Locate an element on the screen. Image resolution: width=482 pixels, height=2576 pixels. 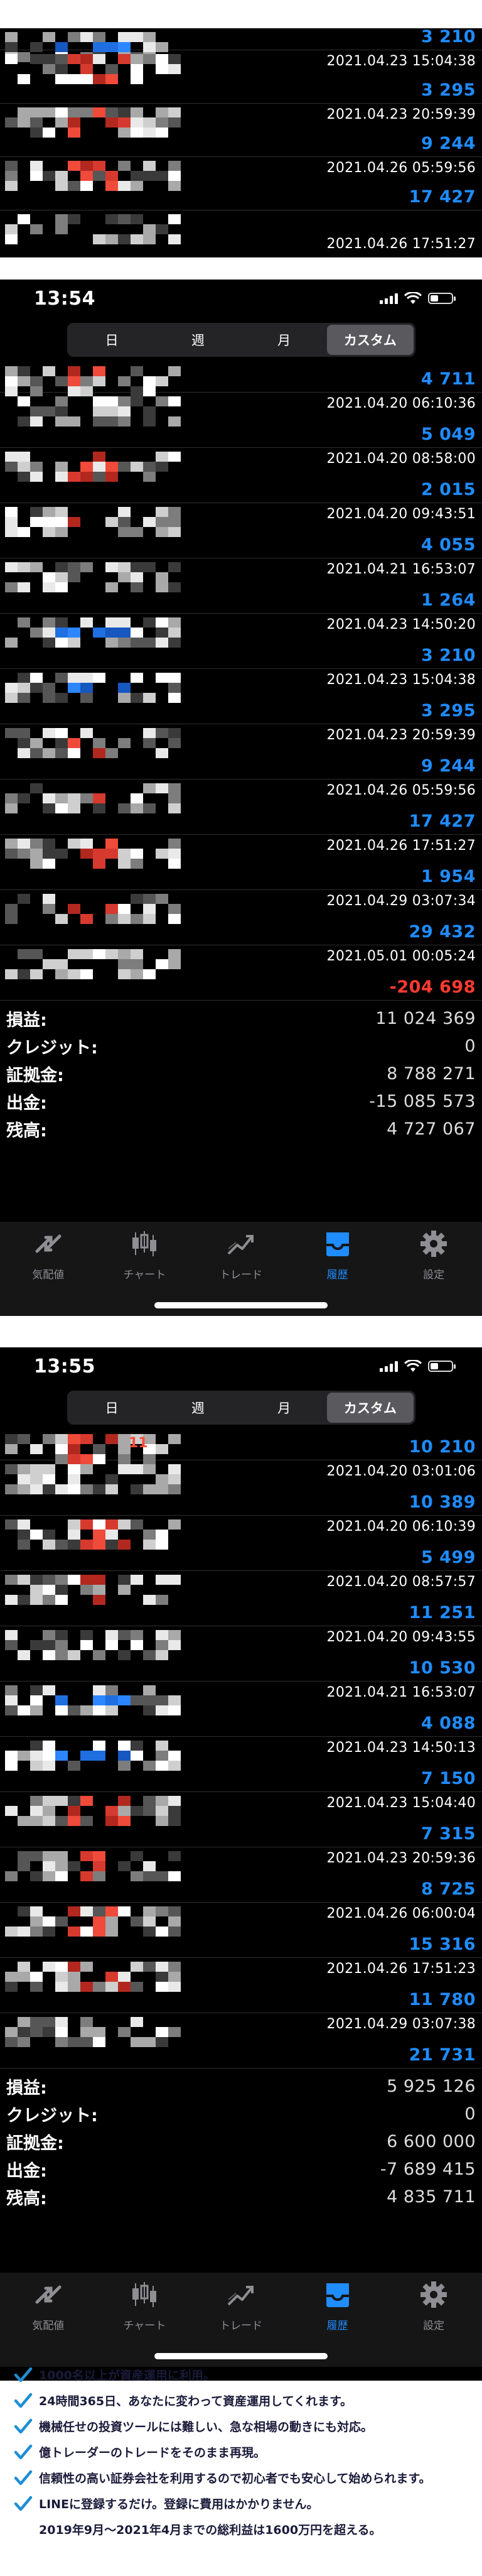
deal-row: 2021.04.20 09:43:55 10 530 is located at coordinates (241, 1654).